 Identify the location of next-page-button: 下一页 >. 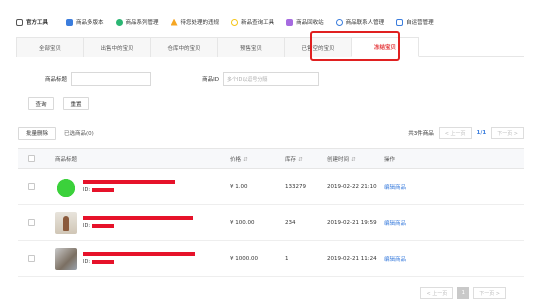
(489, 293).